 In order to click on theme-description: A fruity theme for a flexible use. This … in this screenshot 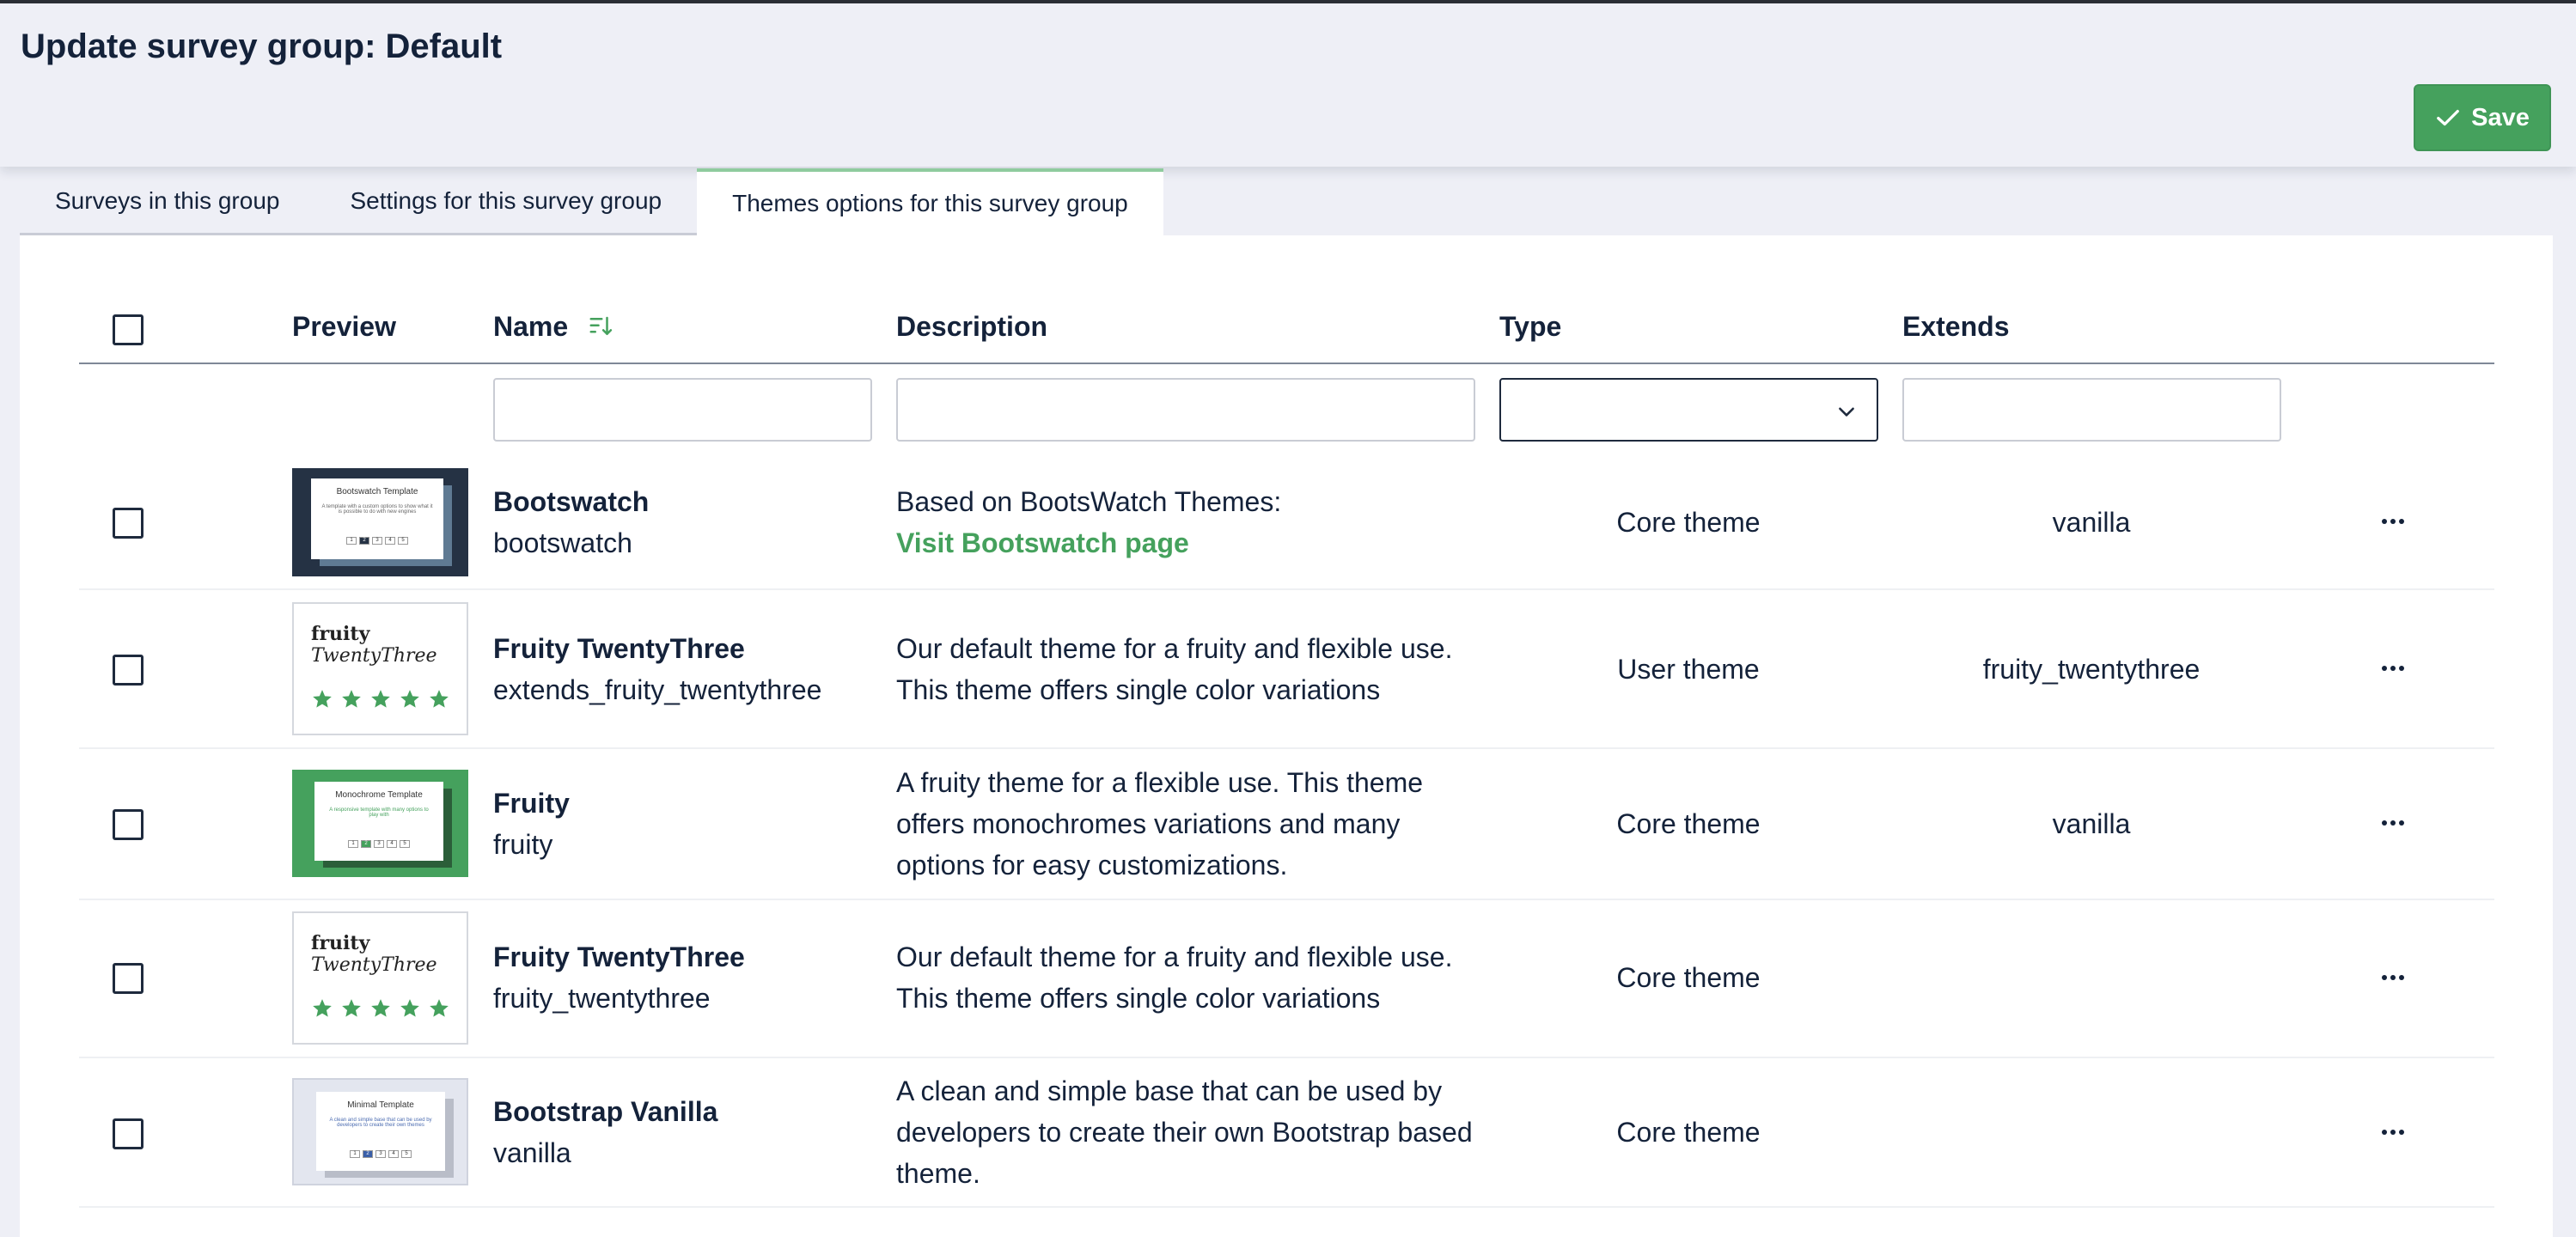, I will do `click(1160, 824)`.